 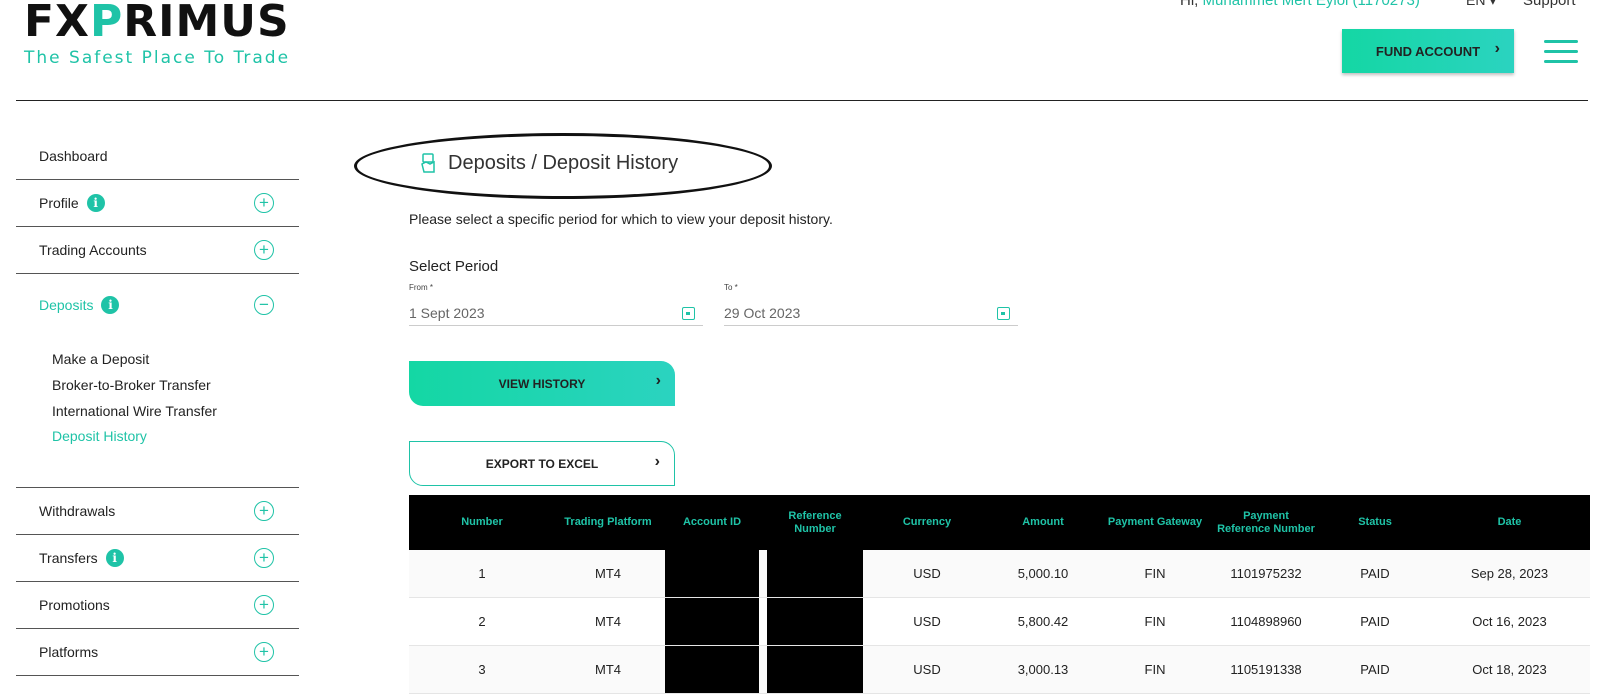 I want to click on sidebar-item-deposits: Deposits i −, so click(x=157, y=305).